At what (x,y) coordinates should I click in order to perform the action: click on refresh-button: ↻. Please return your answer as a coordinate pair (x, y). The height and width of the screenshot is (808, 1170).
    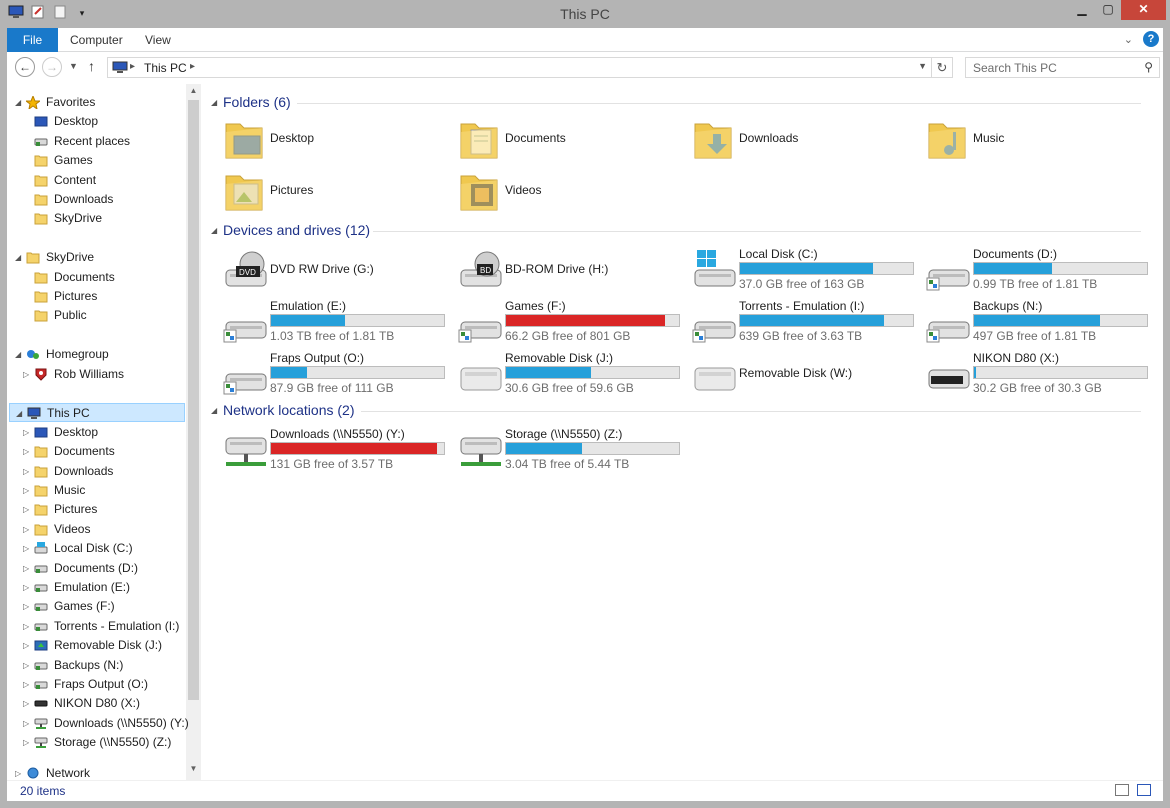
    Looking at the image, I should click on (942, 67).